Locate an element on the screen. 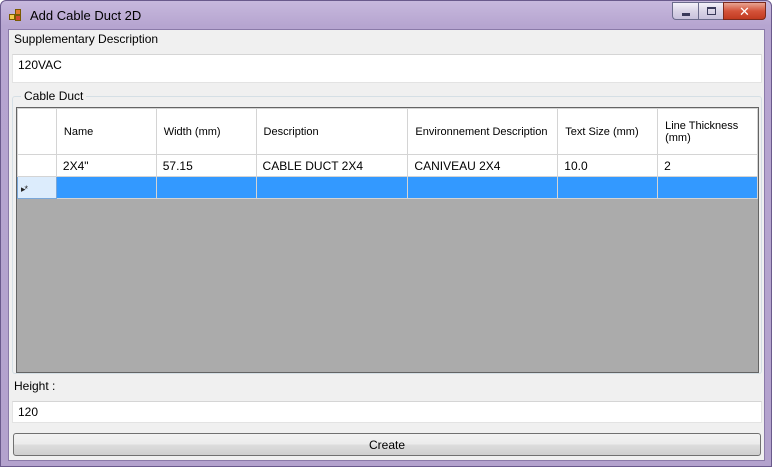  column-header-width: Width (mm) is located at coordinates (206, 131).